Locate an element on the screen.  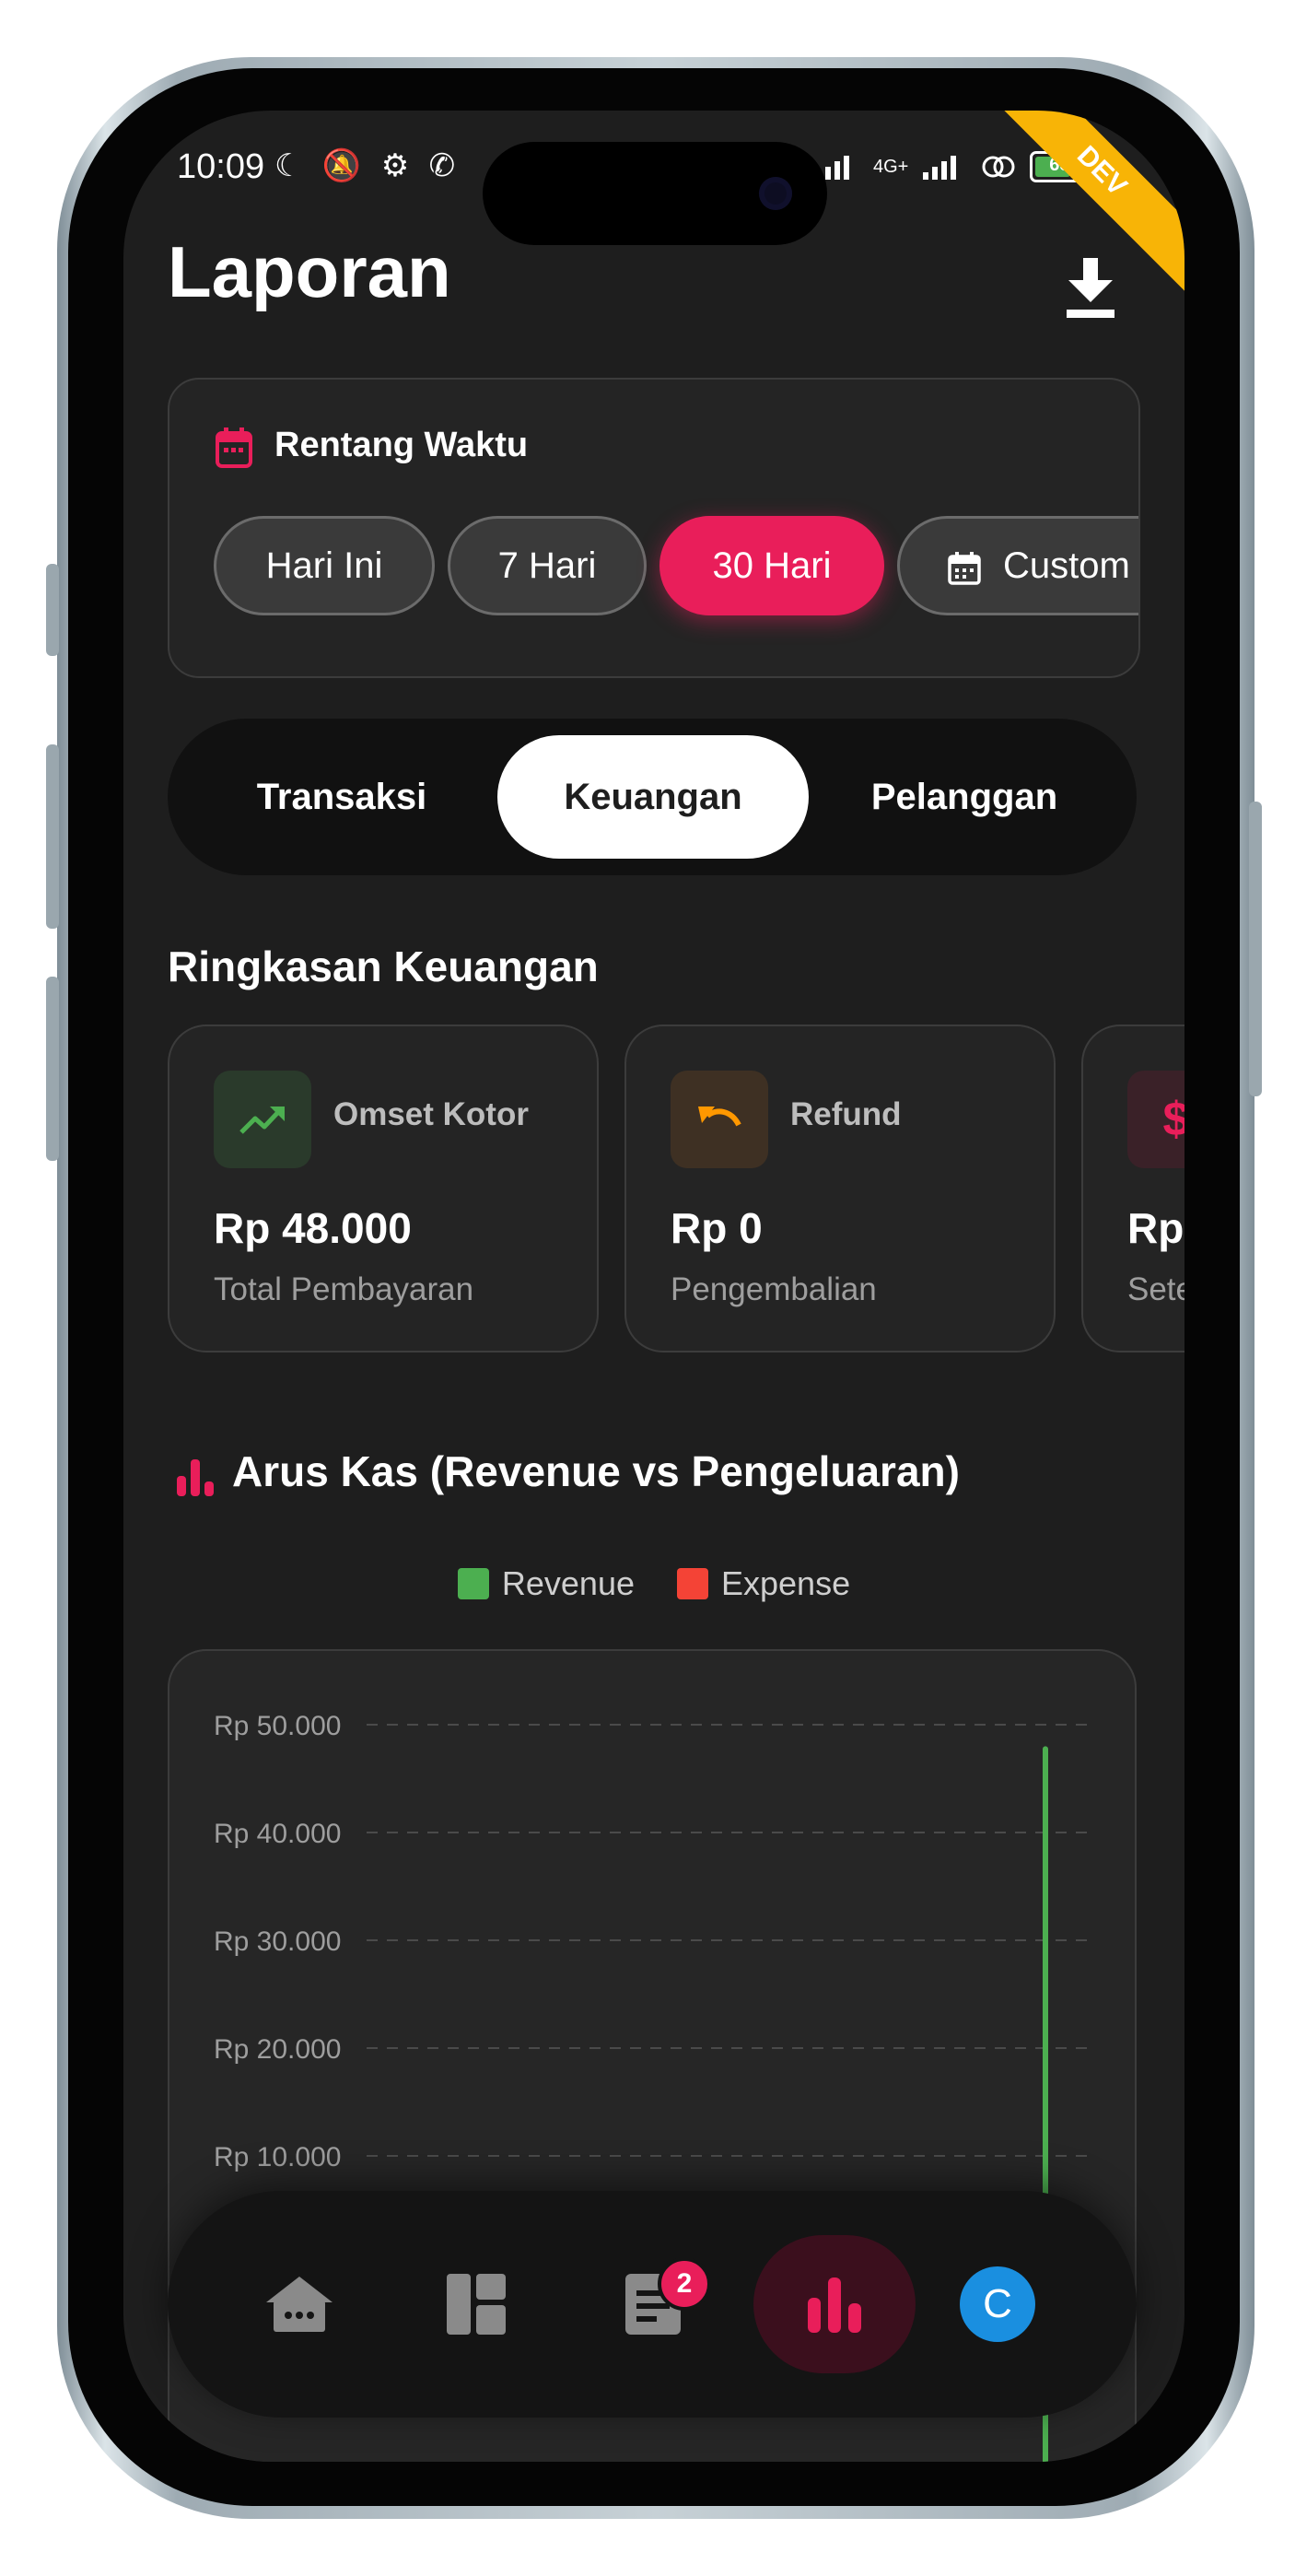
phone-volume-down-button is located at coordinates (53, 1069).